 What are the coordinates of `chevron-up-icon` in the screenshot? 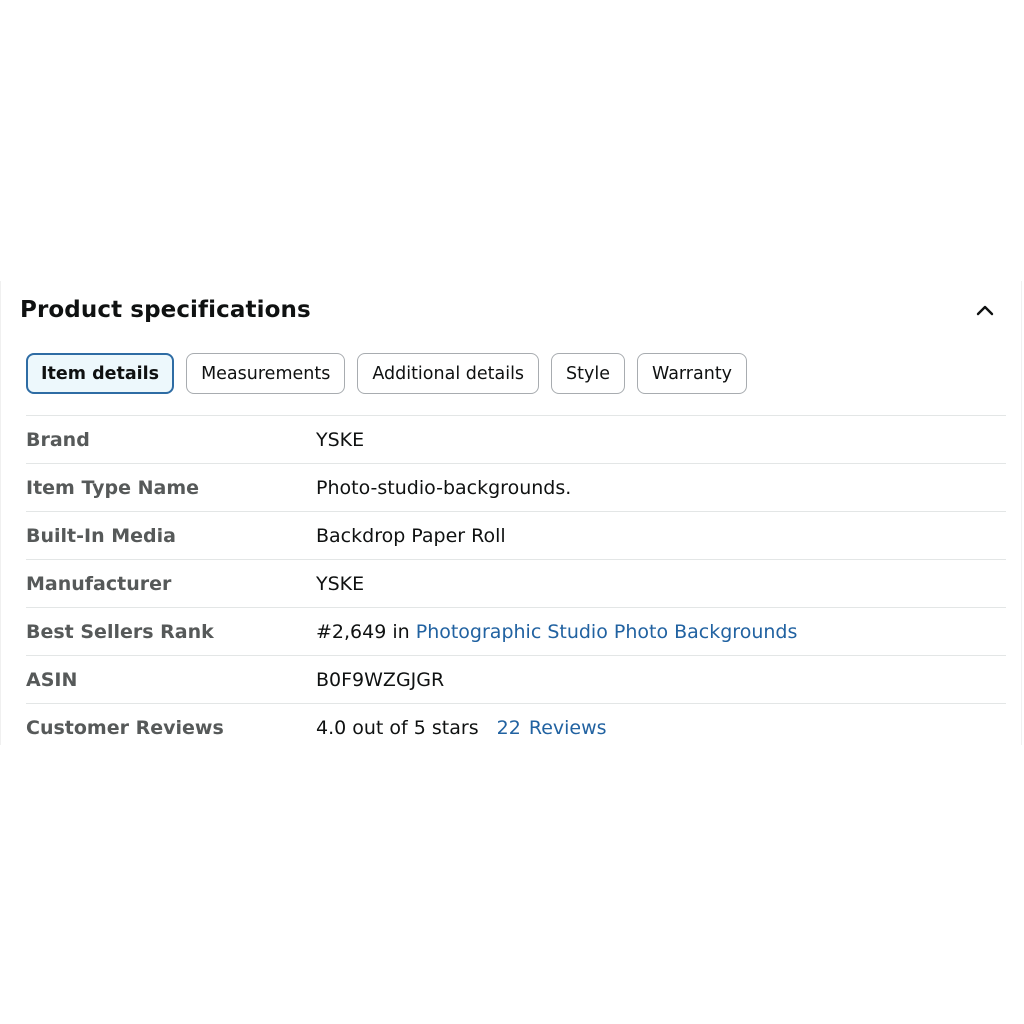 It's located at (985, 310).